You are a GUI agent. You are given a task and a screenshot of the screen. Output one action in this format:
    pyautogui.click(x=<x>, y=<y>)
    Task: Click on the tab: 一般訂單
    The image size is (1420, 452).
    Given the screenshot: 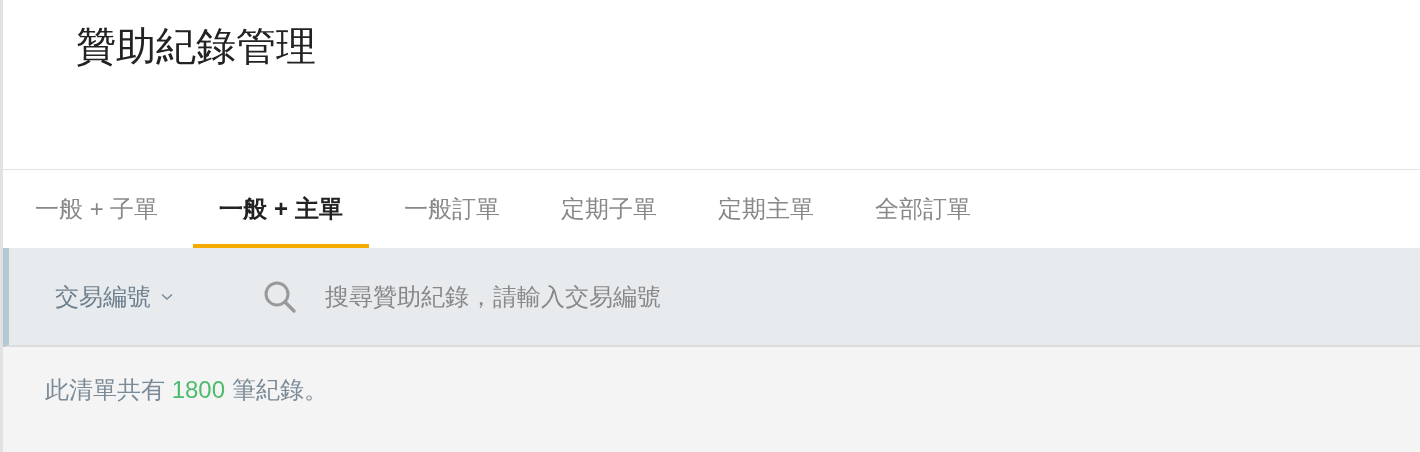 What is the action you would take?
    pyautogui.click(x=451, y=209)
    